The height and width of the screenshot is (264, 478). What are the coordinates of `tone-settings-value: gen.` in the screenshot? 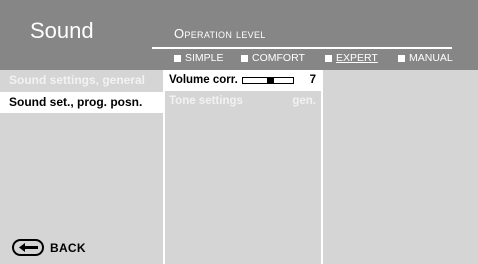 It's located at (304, 101).